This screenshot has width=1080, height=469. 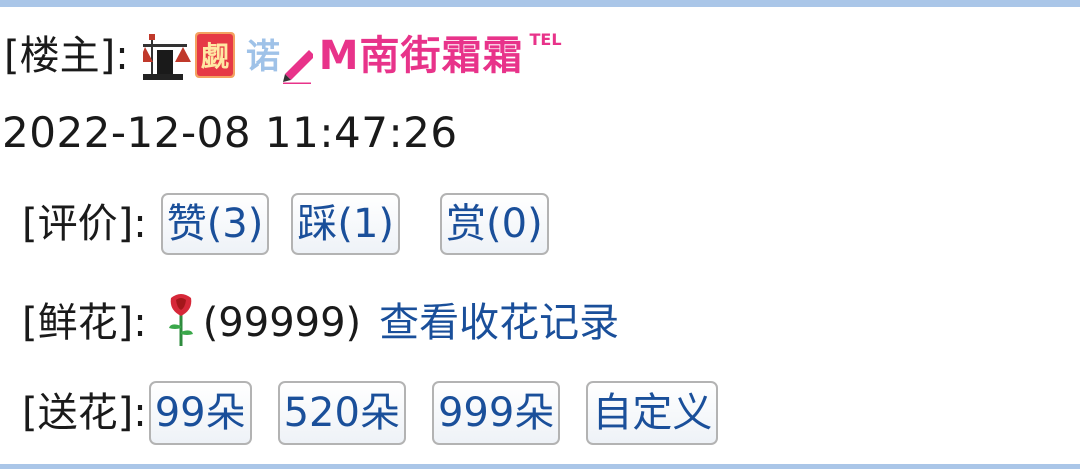 What do you see at coordinates (346, 224) in the screenshot?
I see `dislike-button: 踩(1)` at bounding box center [346, 224].